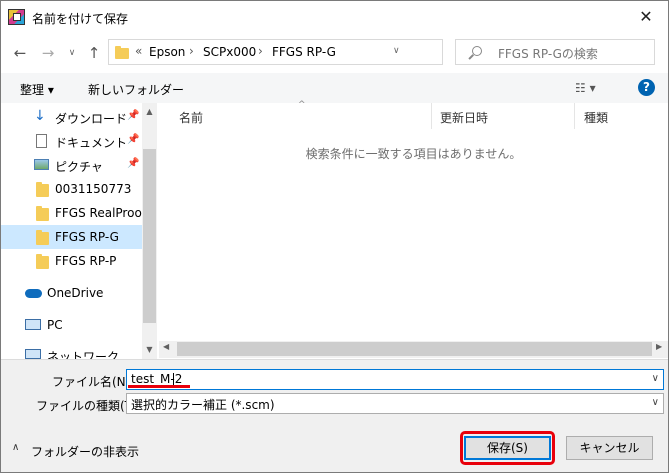 The width and height of the screenshot is (669, 473). Describe the element at coordinates (40, 116) in the screenshot. I see `download-arrow-icon: ↓` at that location.